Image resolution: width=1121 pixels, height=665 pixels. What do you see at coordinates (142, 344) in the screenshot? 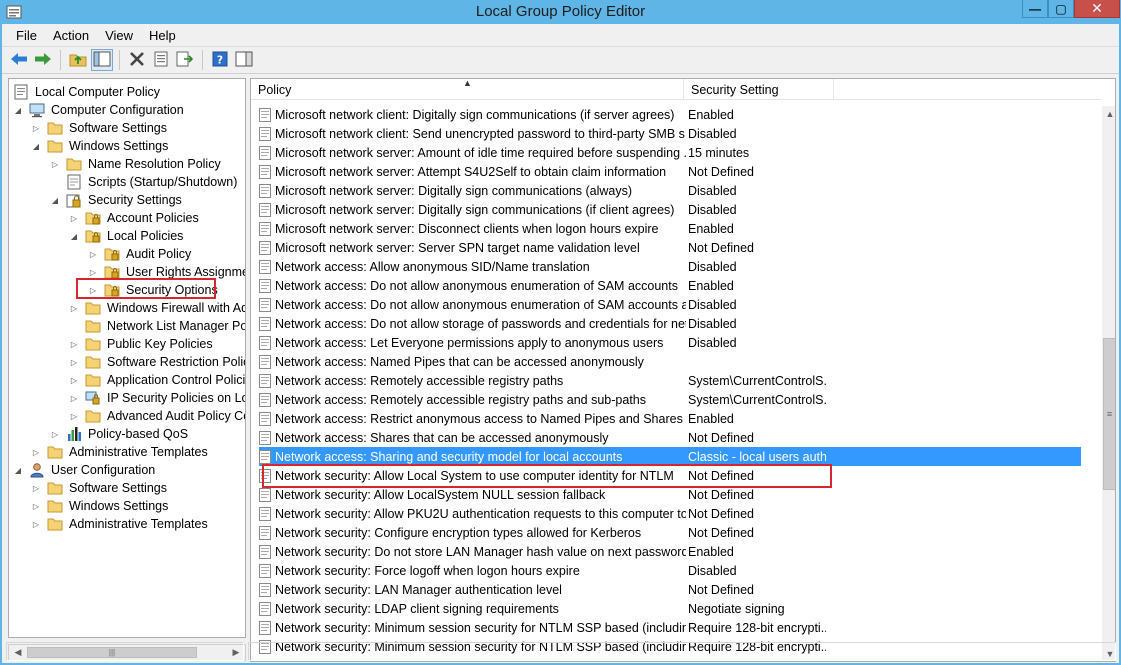
I see `tree-node-public-key-policies: ▷ Public Key Policies` at bounding box center [142, 344].